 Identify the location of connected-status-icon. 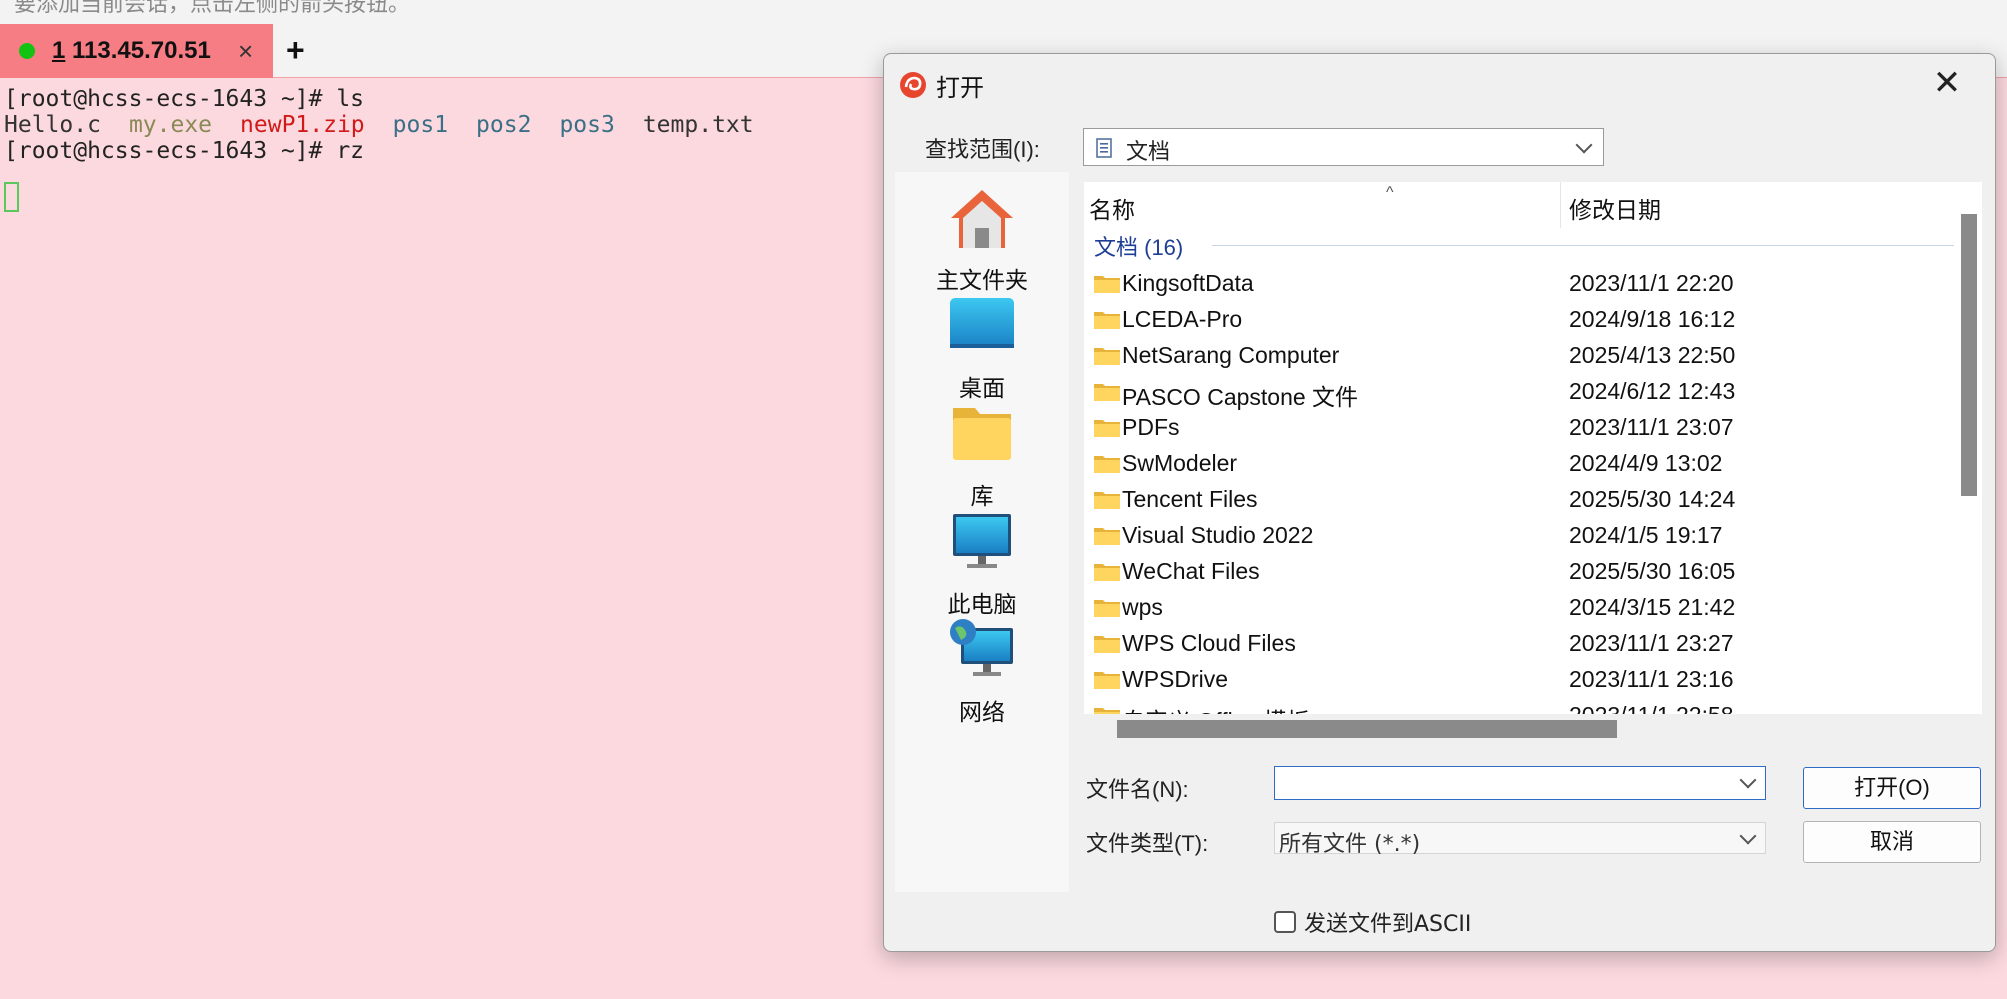
(27, 51).